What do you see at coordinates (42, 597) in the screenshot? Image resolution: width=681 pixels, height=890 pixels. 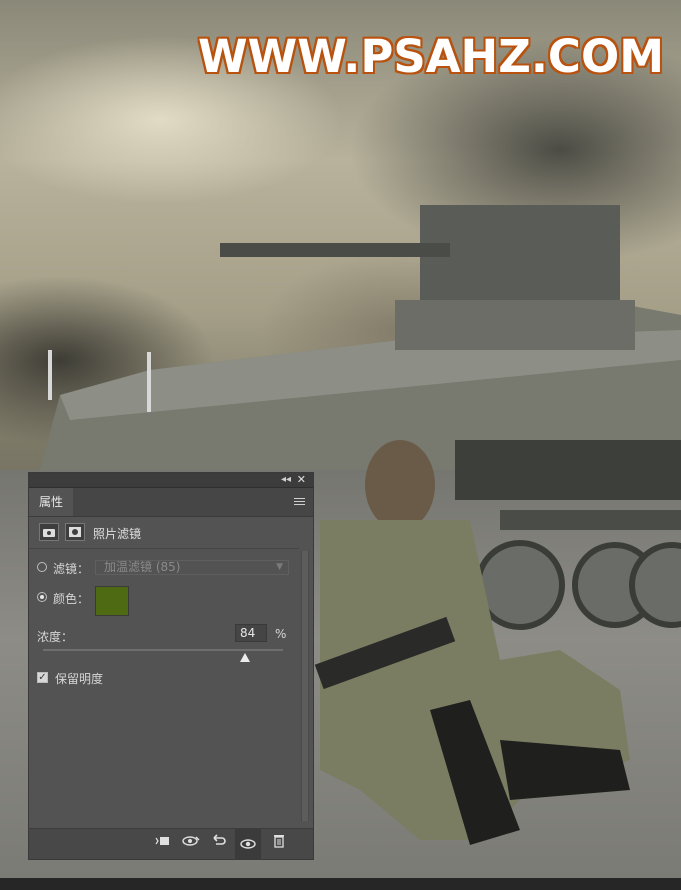 I see `color-radio` at bounding box center [42, 597].